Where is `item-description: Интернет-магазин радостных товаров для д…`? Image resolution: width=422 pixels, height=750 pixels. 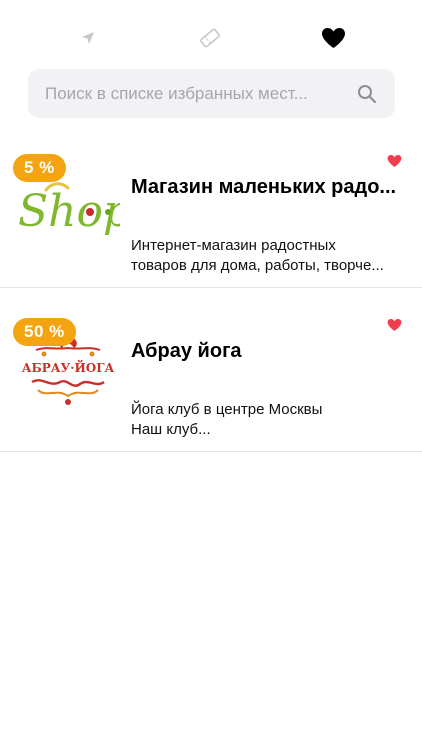 item-description: Интернет-магазин радостных товаров для д… is located at coordinates (266, 256).